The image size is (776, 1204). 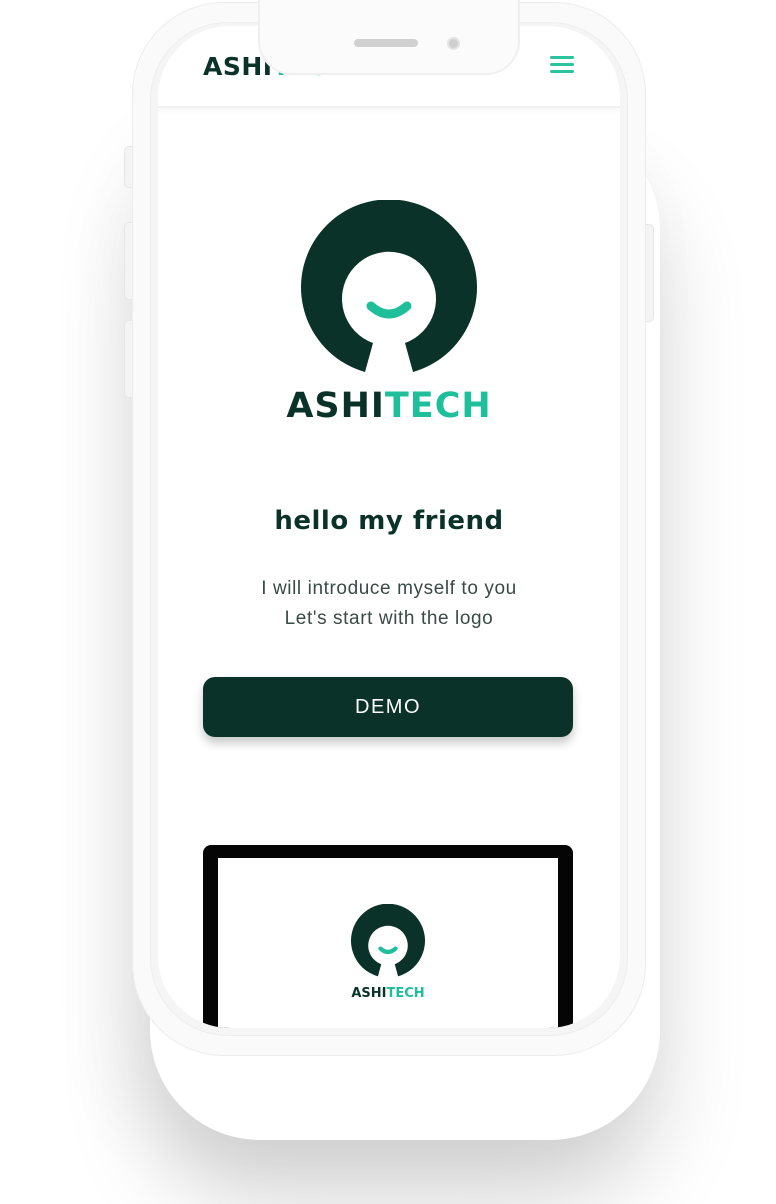 I want to click on hero-logo-text: ASHITECH, so click(x=389, y=406).